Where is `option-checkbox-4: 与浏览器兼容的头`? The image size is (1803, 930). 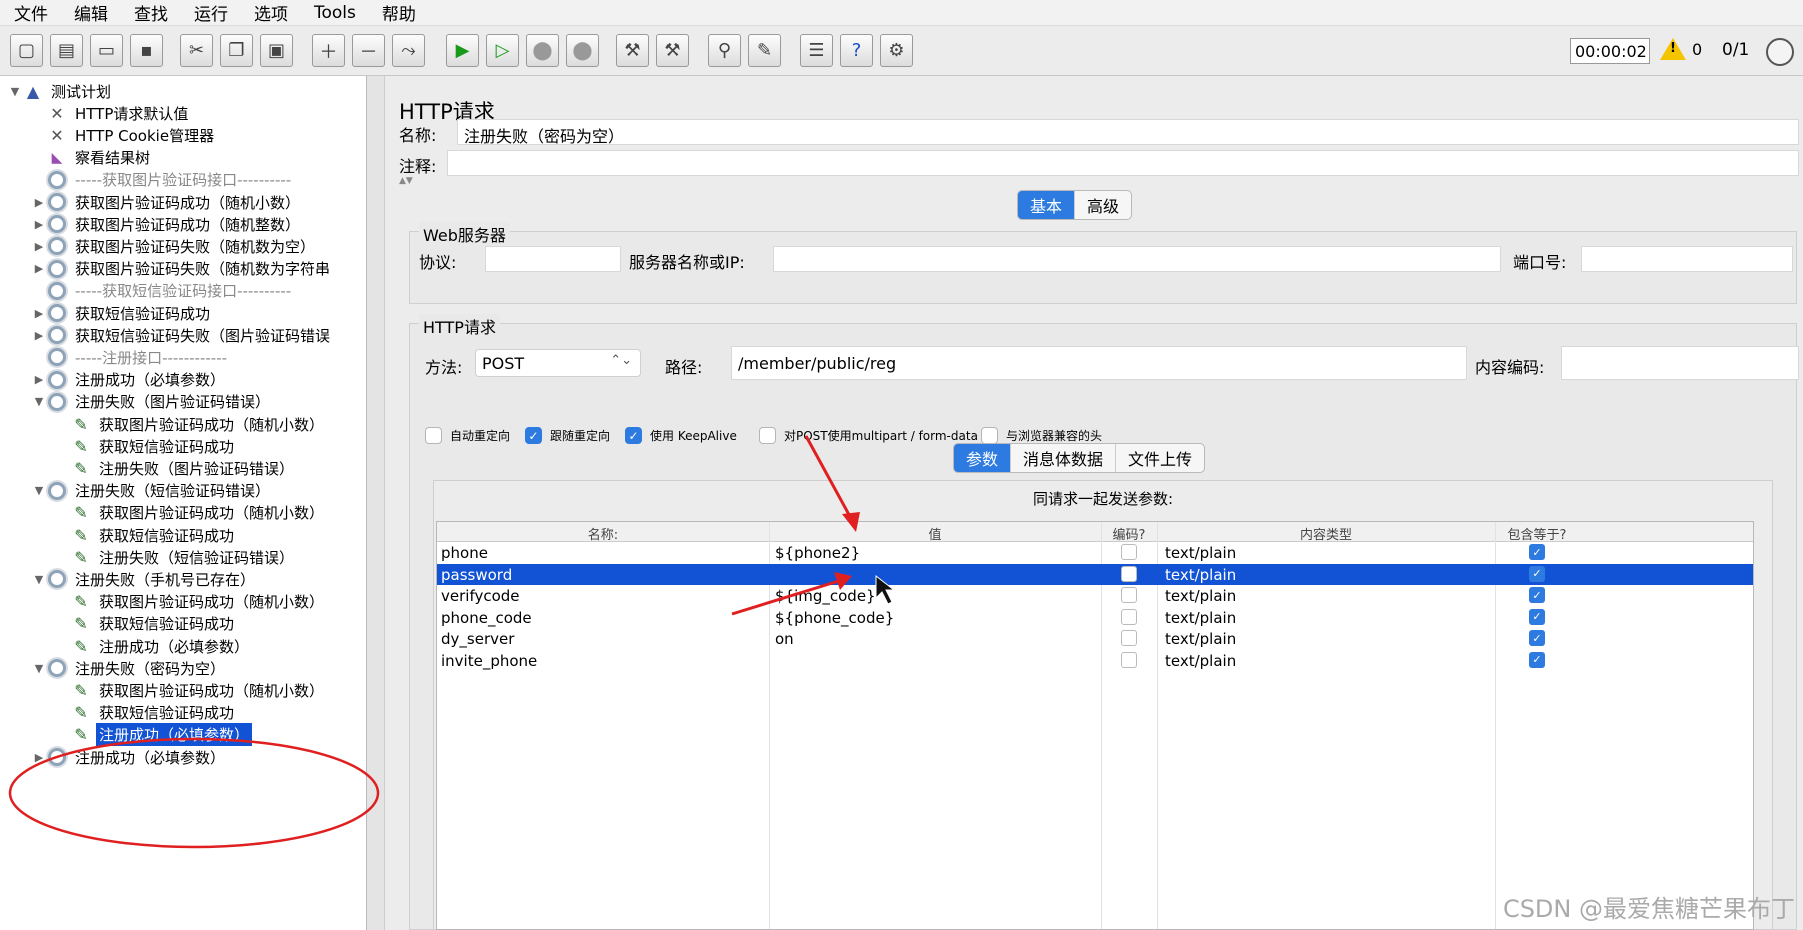
option-checkbox-4: 与浏览器兼容的头 is located at coordinates (1041, 435).